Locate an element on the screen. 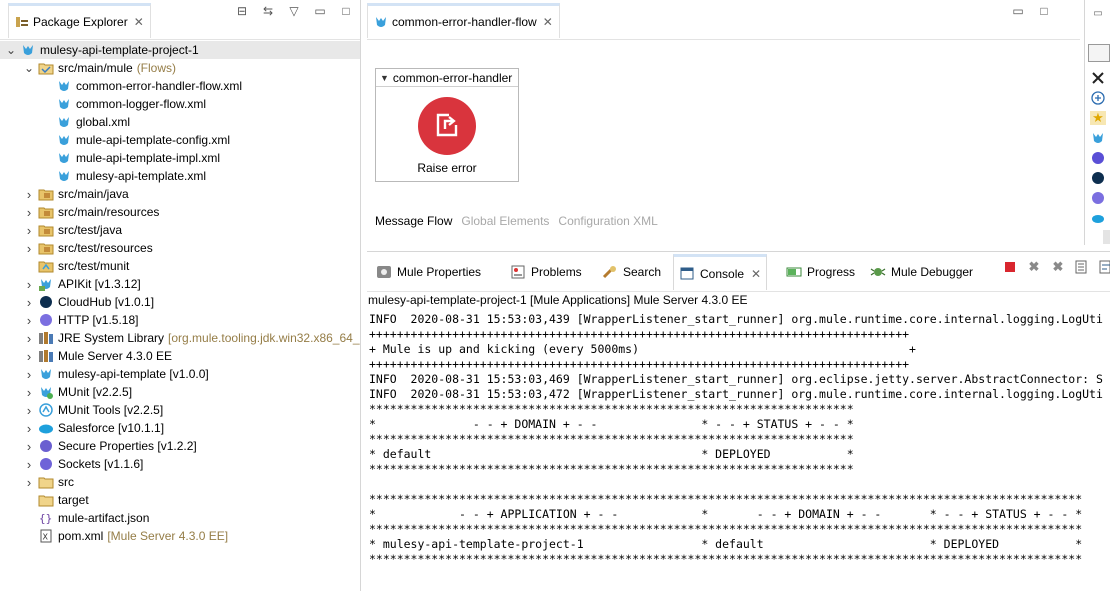  flow-header: ▼ common-error-handler is located at coordinates (447, 78).